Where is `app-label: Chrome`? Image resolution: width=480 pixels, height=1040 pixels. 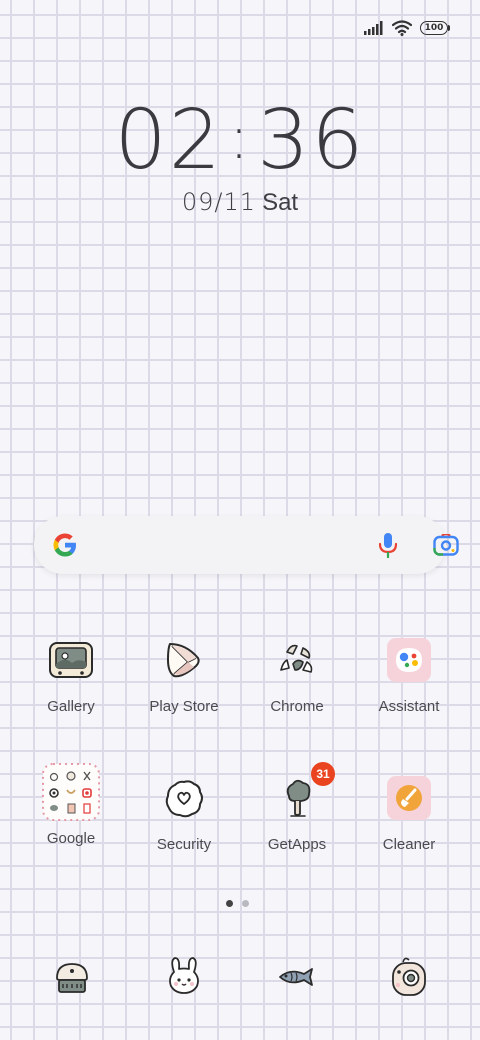 app-label: Chrome is located at coordinates (297, 706).